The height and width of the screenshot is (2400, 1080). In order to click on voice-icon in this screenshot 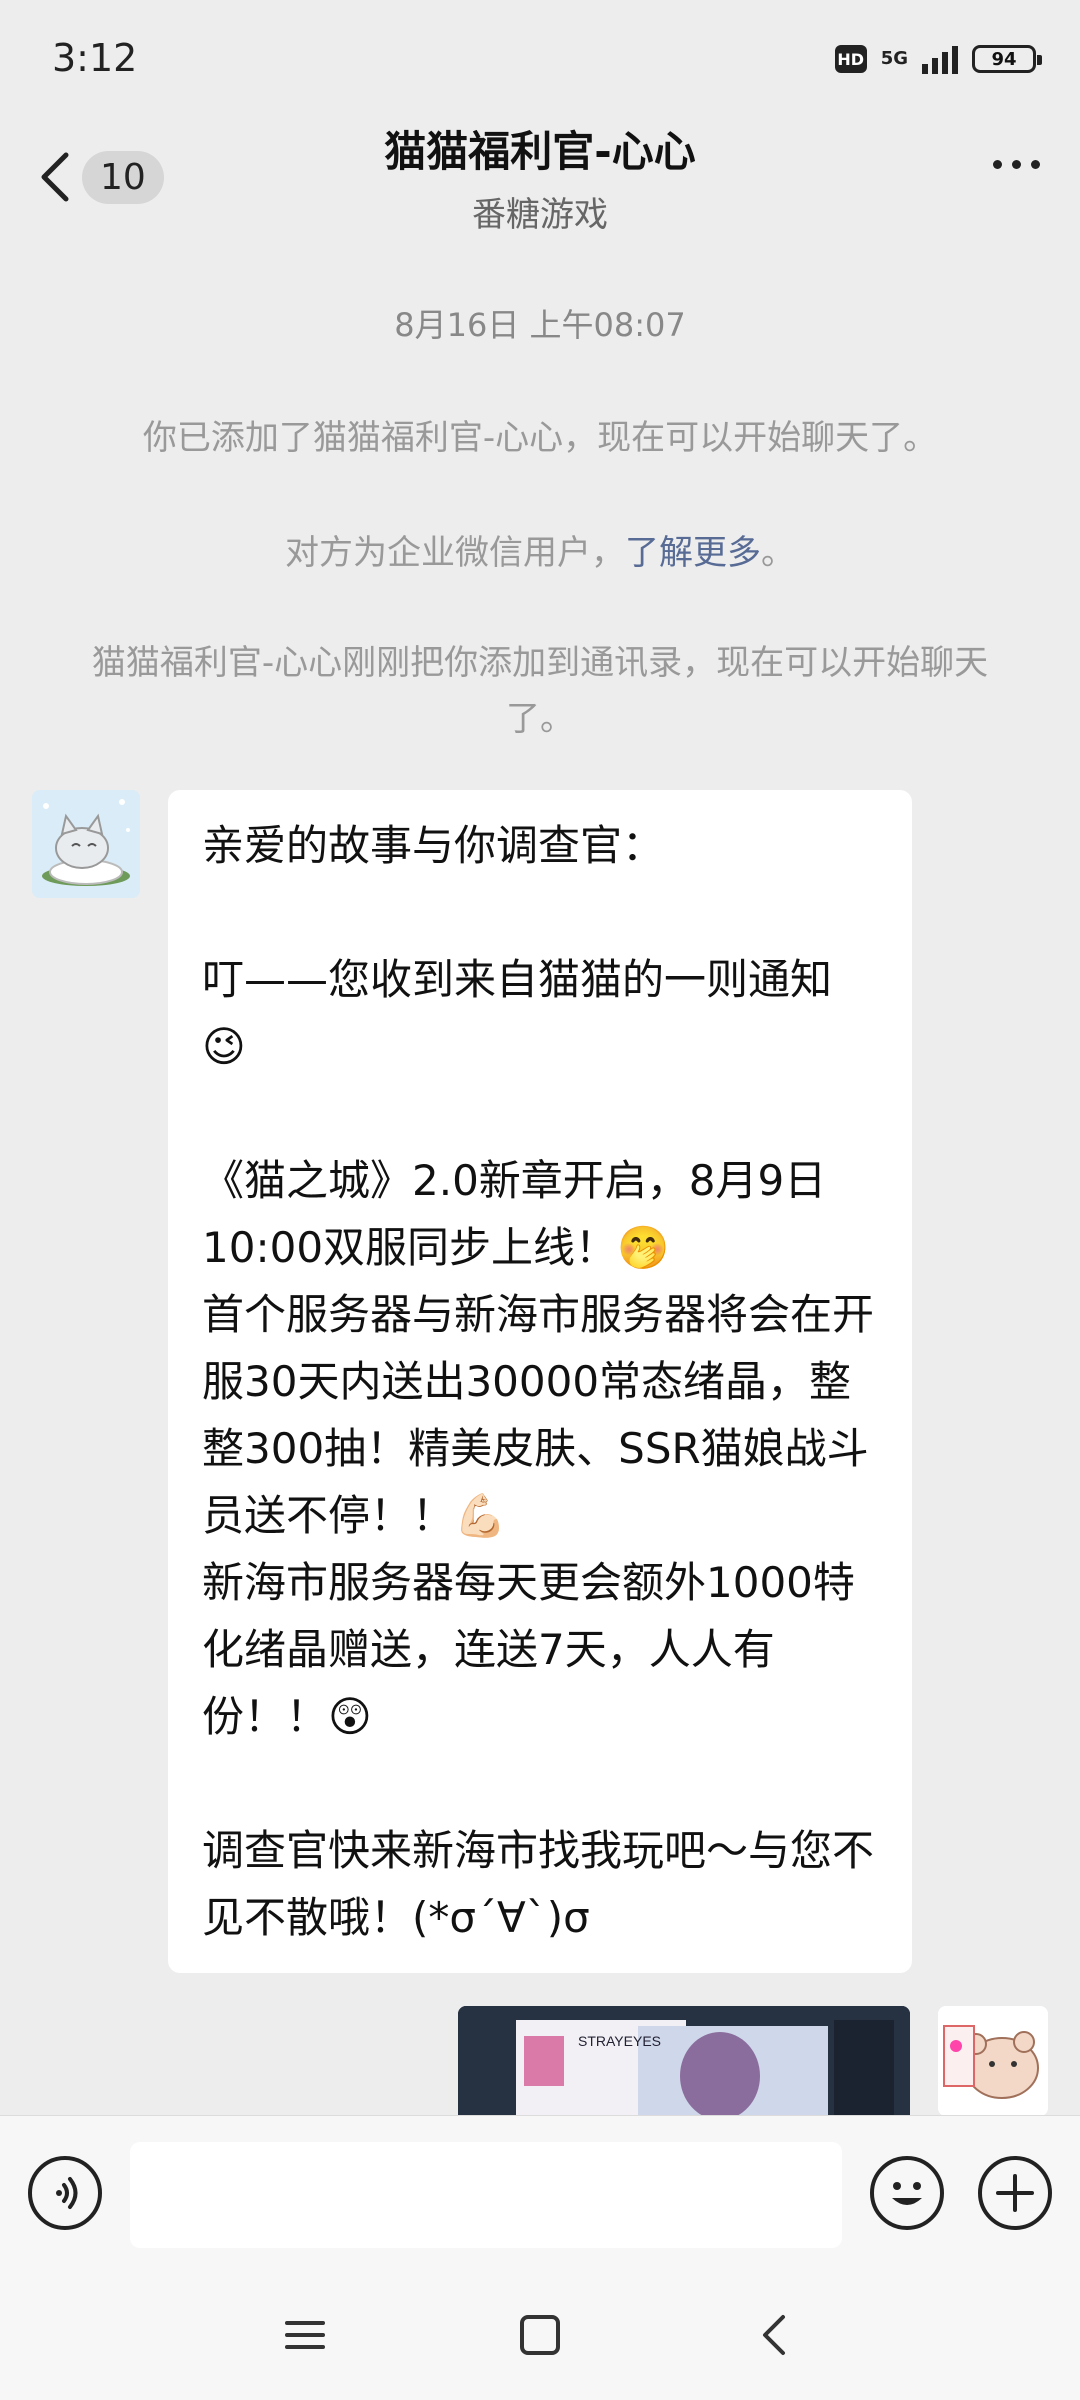, I will do `click(67, 2193)`.